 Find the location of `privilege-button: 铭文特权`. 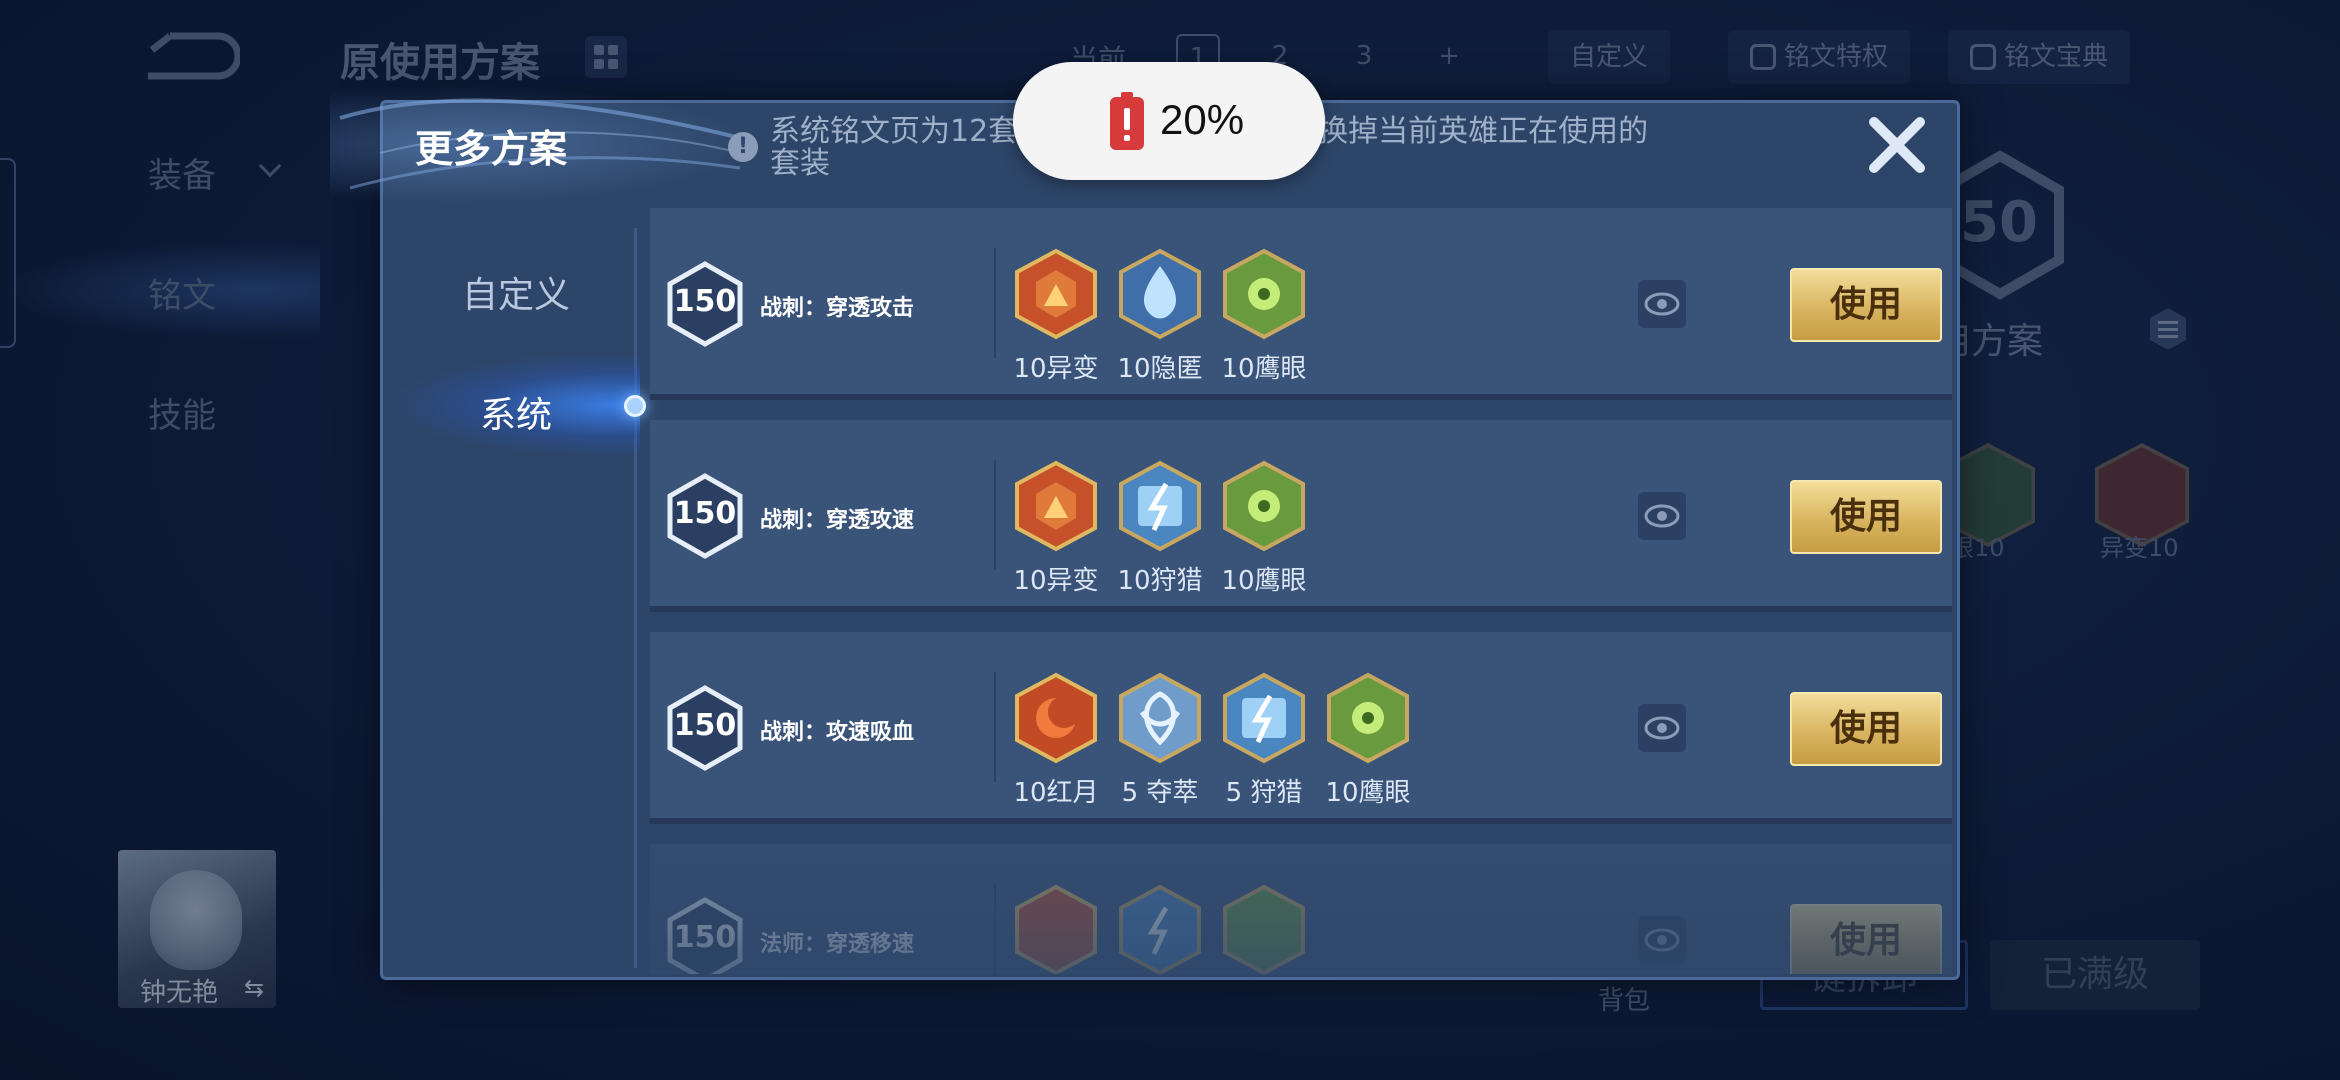

privilege-button: 铭文特权 is located at coordinates (1819, 57).